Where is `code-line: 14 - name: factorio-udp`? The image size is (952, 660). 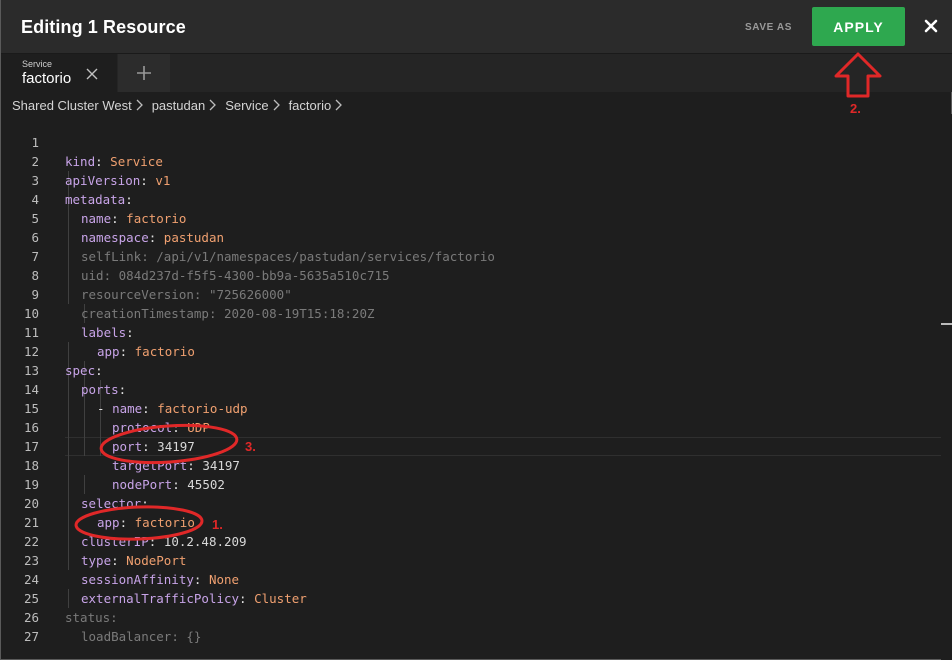
code-line: 14 - name: factorio-udp is located at coordinates (471, 388).